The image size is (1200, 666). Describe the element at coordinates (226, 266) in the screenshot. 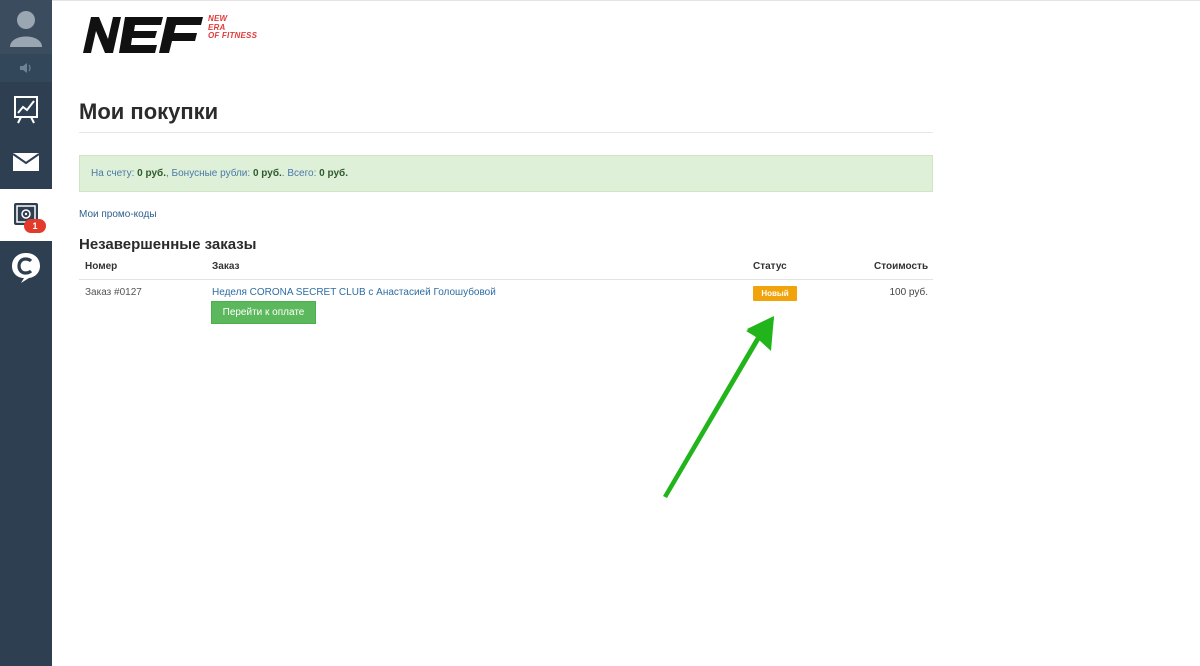

I see `column-header-order: Заказ` at that location.